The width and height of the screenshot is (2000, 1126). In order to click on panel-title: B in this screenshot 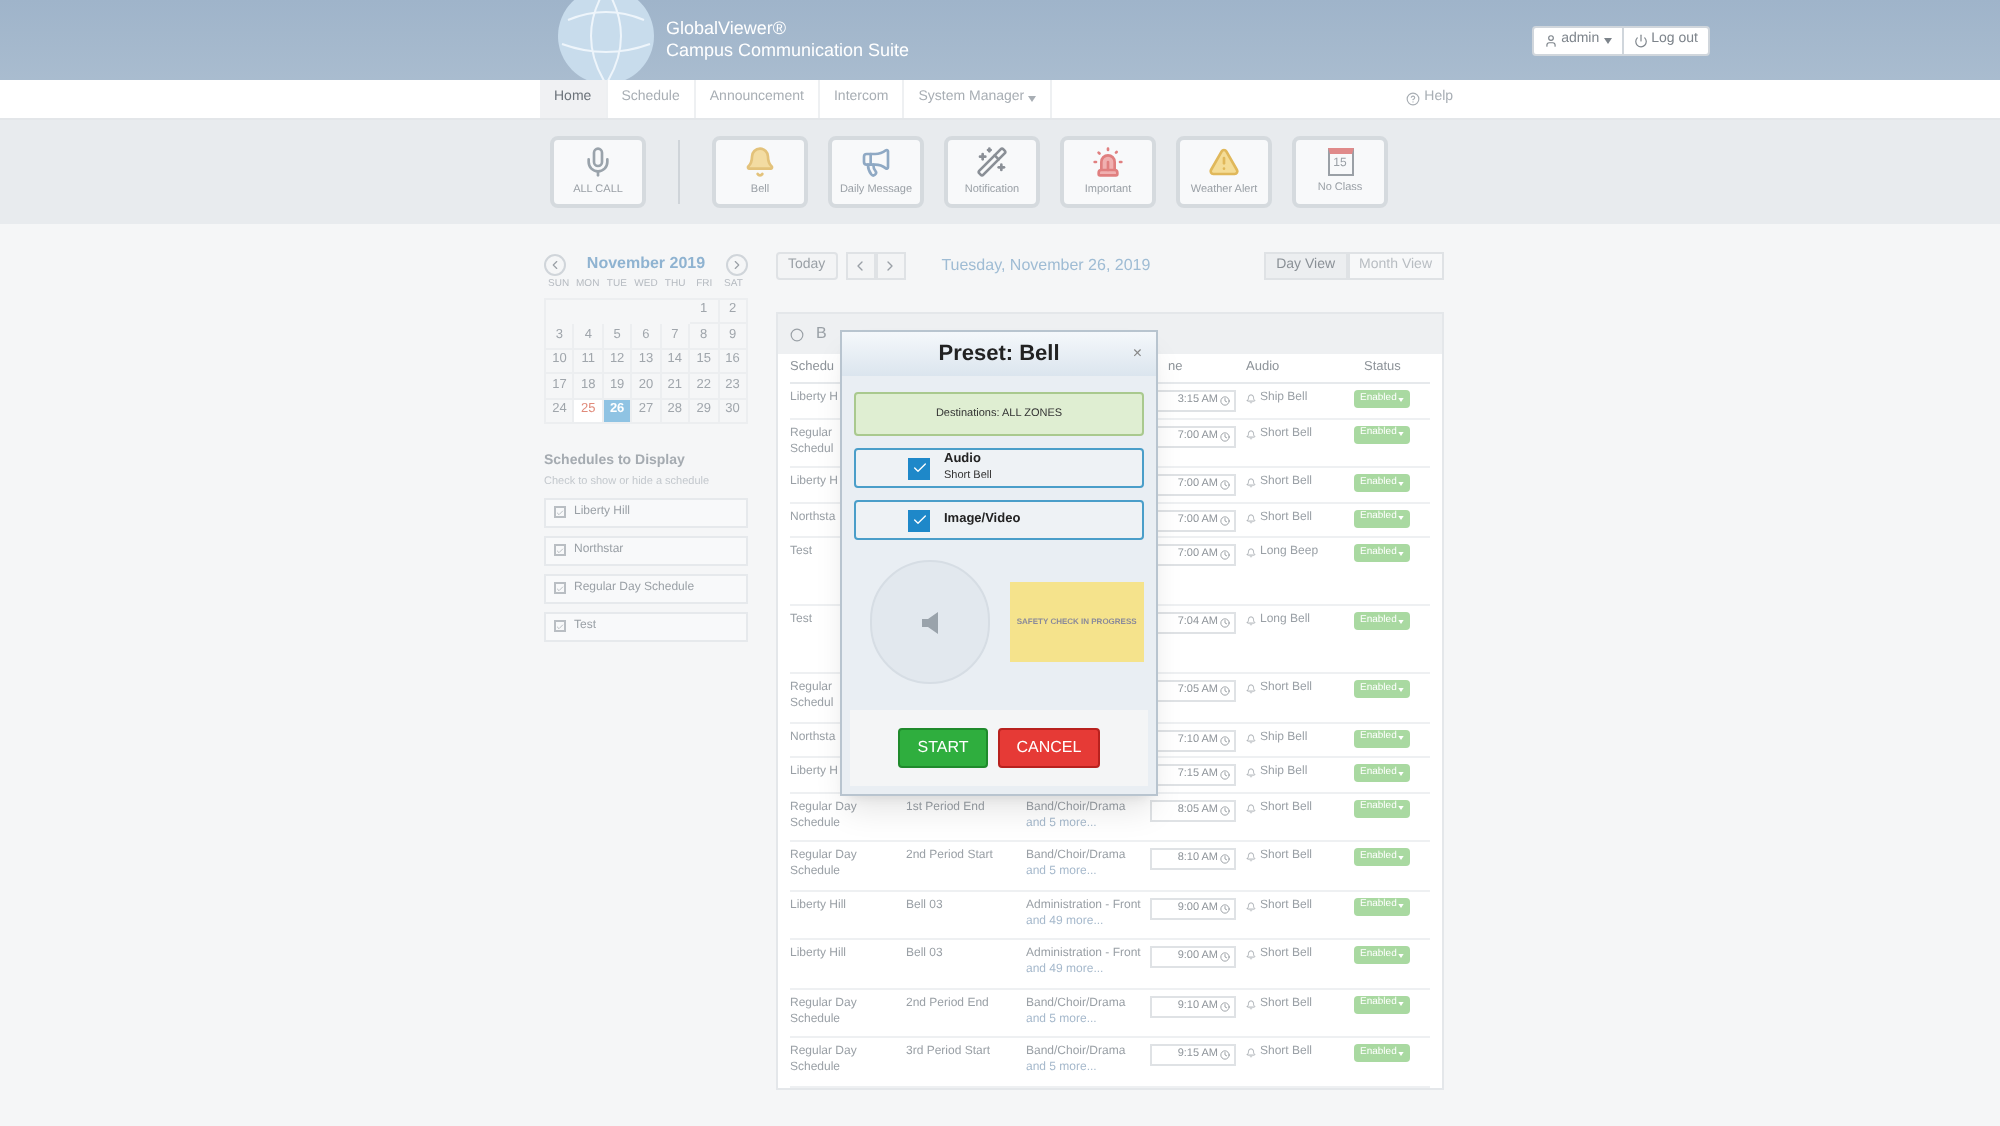, I will do `click(821, 334)`.